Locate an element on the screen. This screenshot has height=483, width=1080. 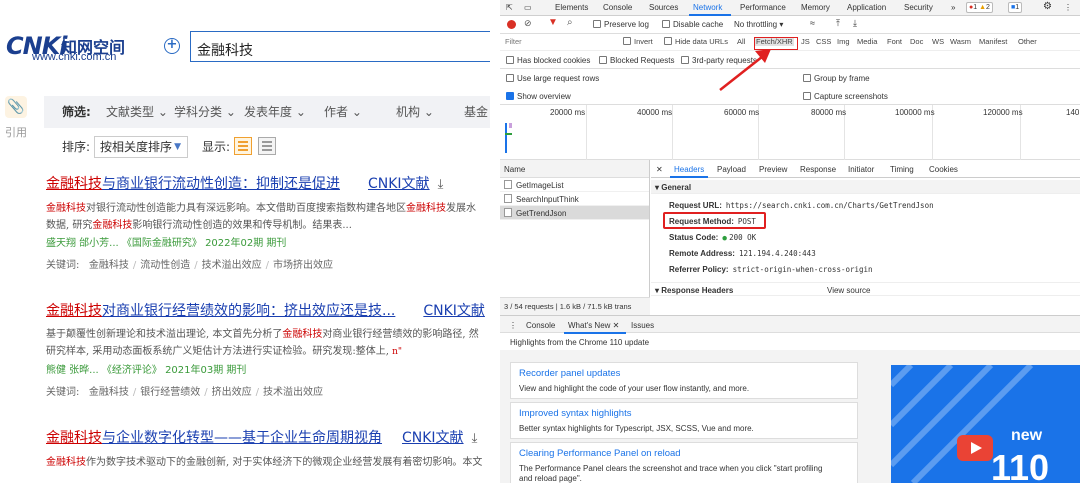
general-section: ▾ General is located at coordinates (865, 187).